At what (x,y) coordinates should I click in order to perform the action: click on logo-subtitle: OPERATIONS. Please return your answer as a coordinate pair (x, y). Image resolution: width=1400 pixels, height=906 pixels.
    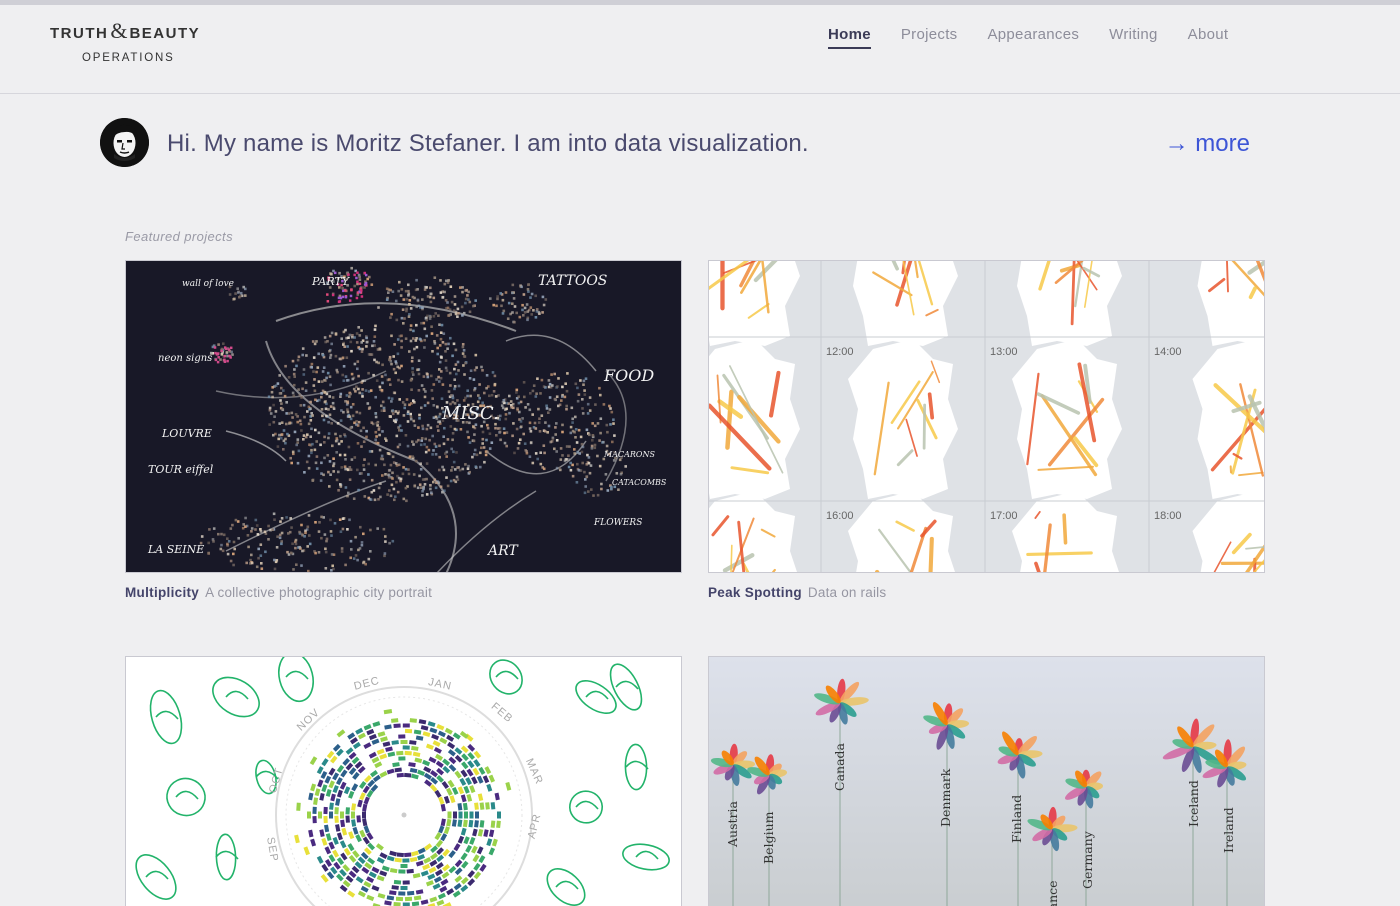
    Looking at the image, I should click on (128, 58).